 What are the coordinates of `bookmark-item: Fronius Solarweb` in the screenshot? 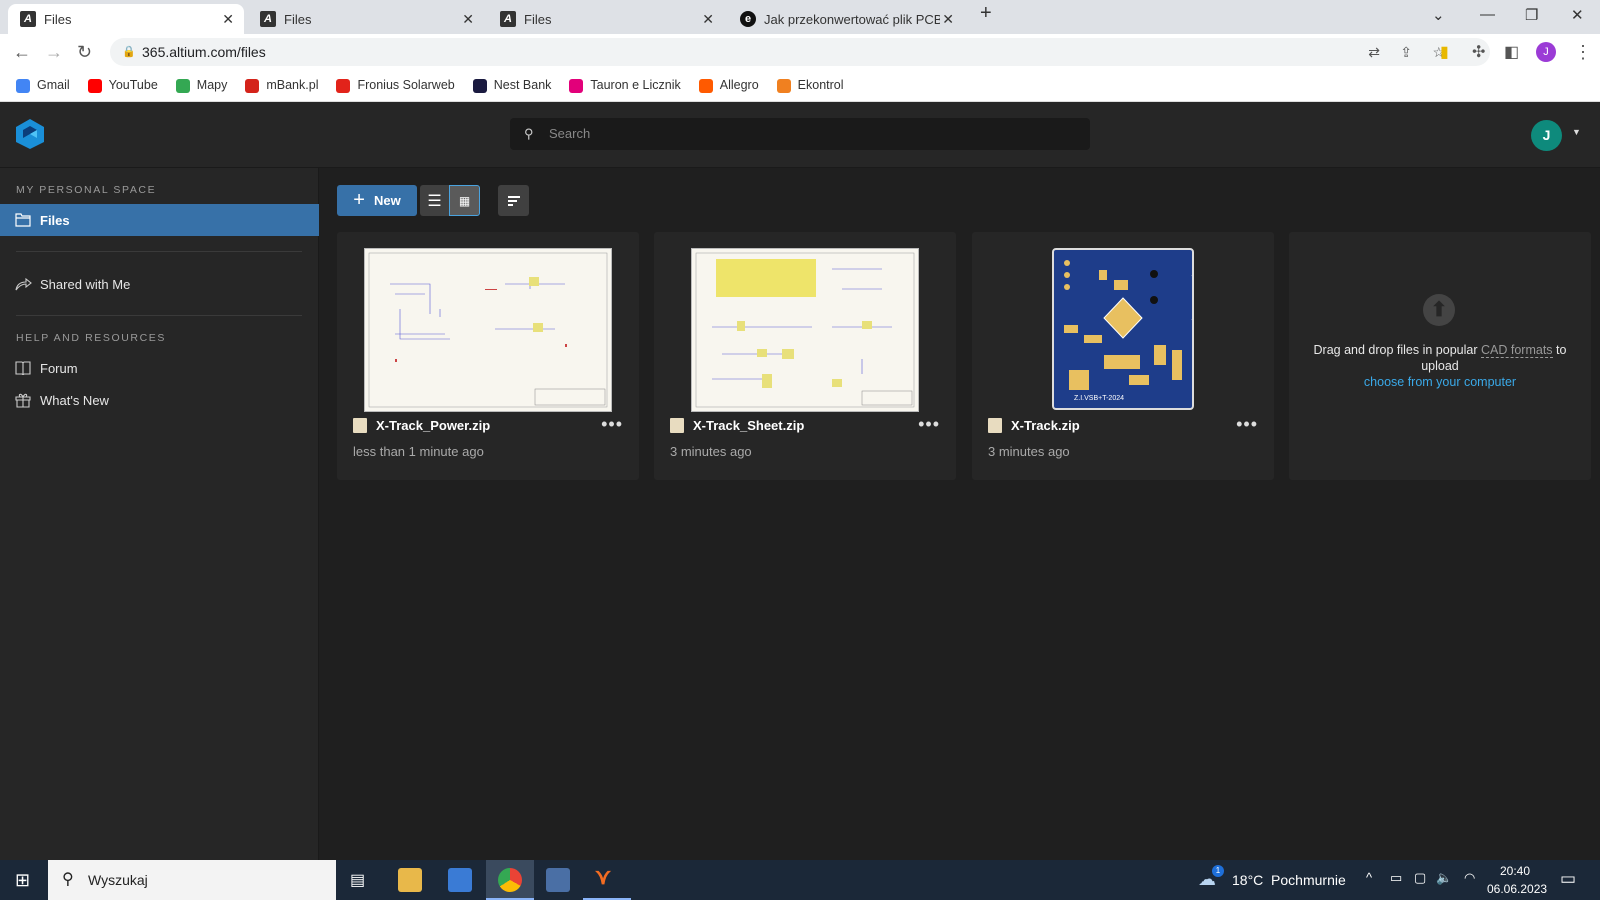 It's located at (395, 85).